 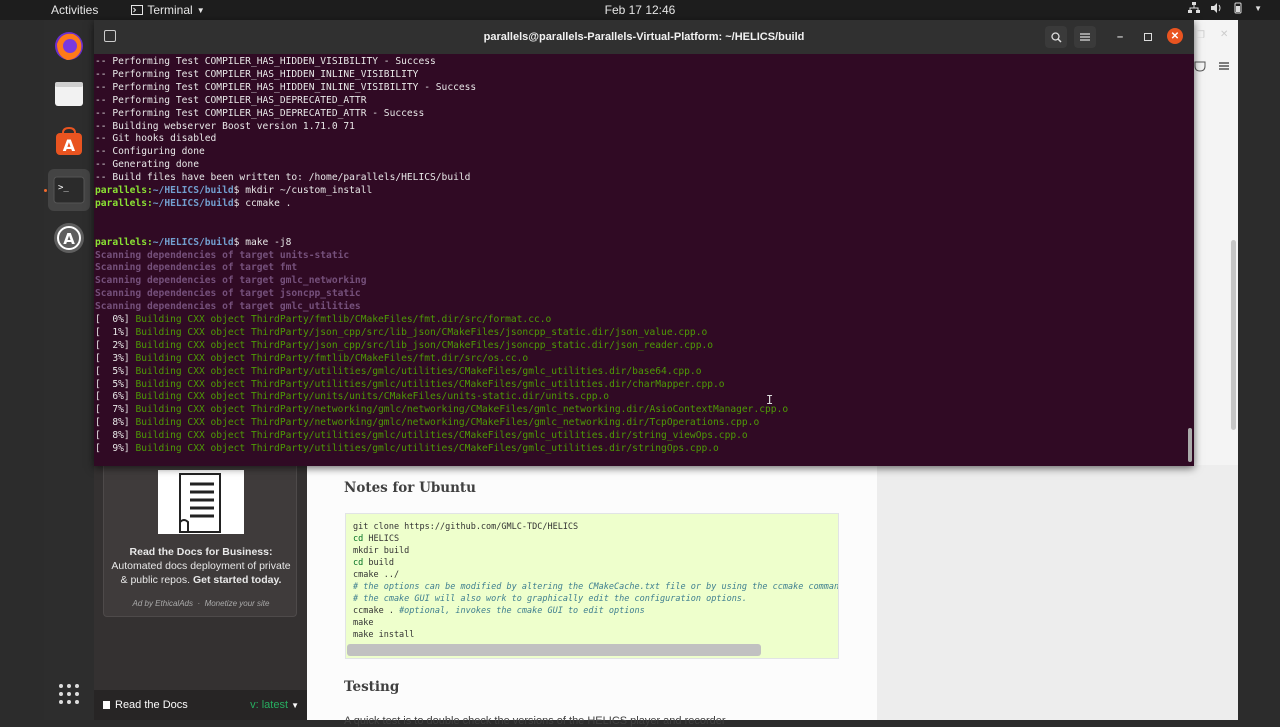 I want to click on monetize-link: Monetize your site, so click(x=237, y=603).